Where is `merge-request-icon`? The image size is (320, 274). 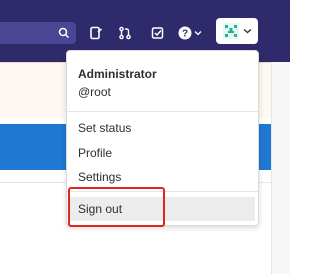 merge-request-icon is located at coordinates (125, 33).